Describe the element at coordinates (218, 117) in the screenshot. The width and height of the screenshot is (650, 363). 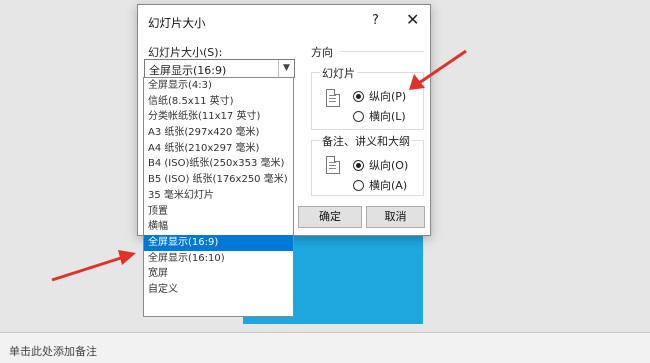
I see `dropdown-option: 分类帐纸张(11x17 英寸)` at that location.